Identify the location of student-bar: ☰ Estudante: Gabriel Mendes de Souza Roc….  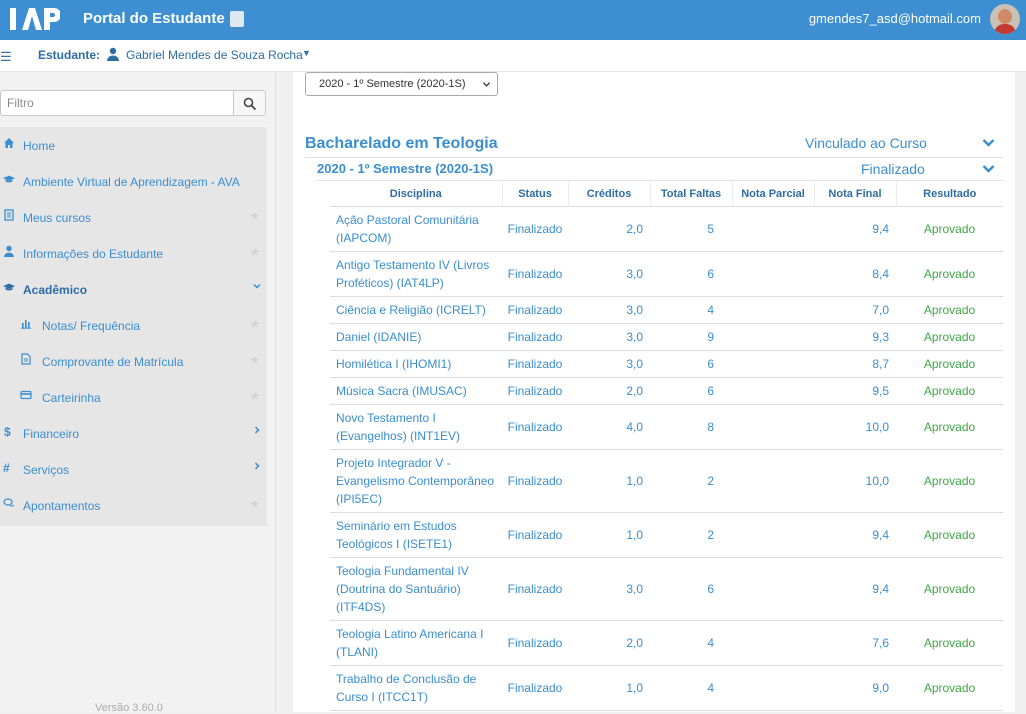
(513, 56).